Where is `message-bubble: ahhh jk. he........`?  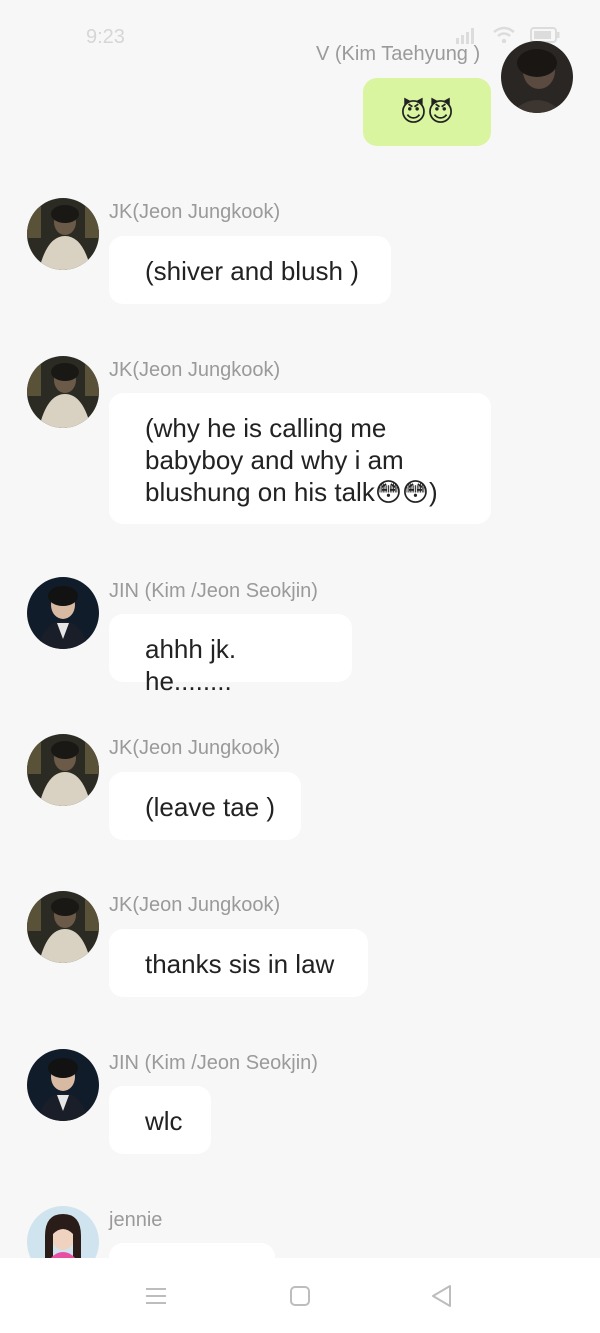
message-bubble: ahhh jk. he........ is located at coordinates (230, 655).